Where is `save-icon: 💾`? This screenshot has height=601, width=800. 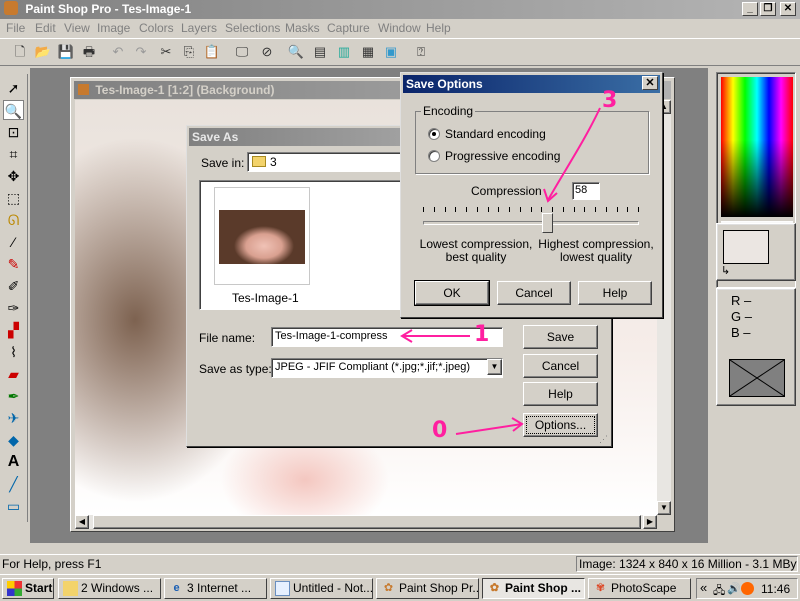
save-icon: 💾 is located at coordinates (66, 52).